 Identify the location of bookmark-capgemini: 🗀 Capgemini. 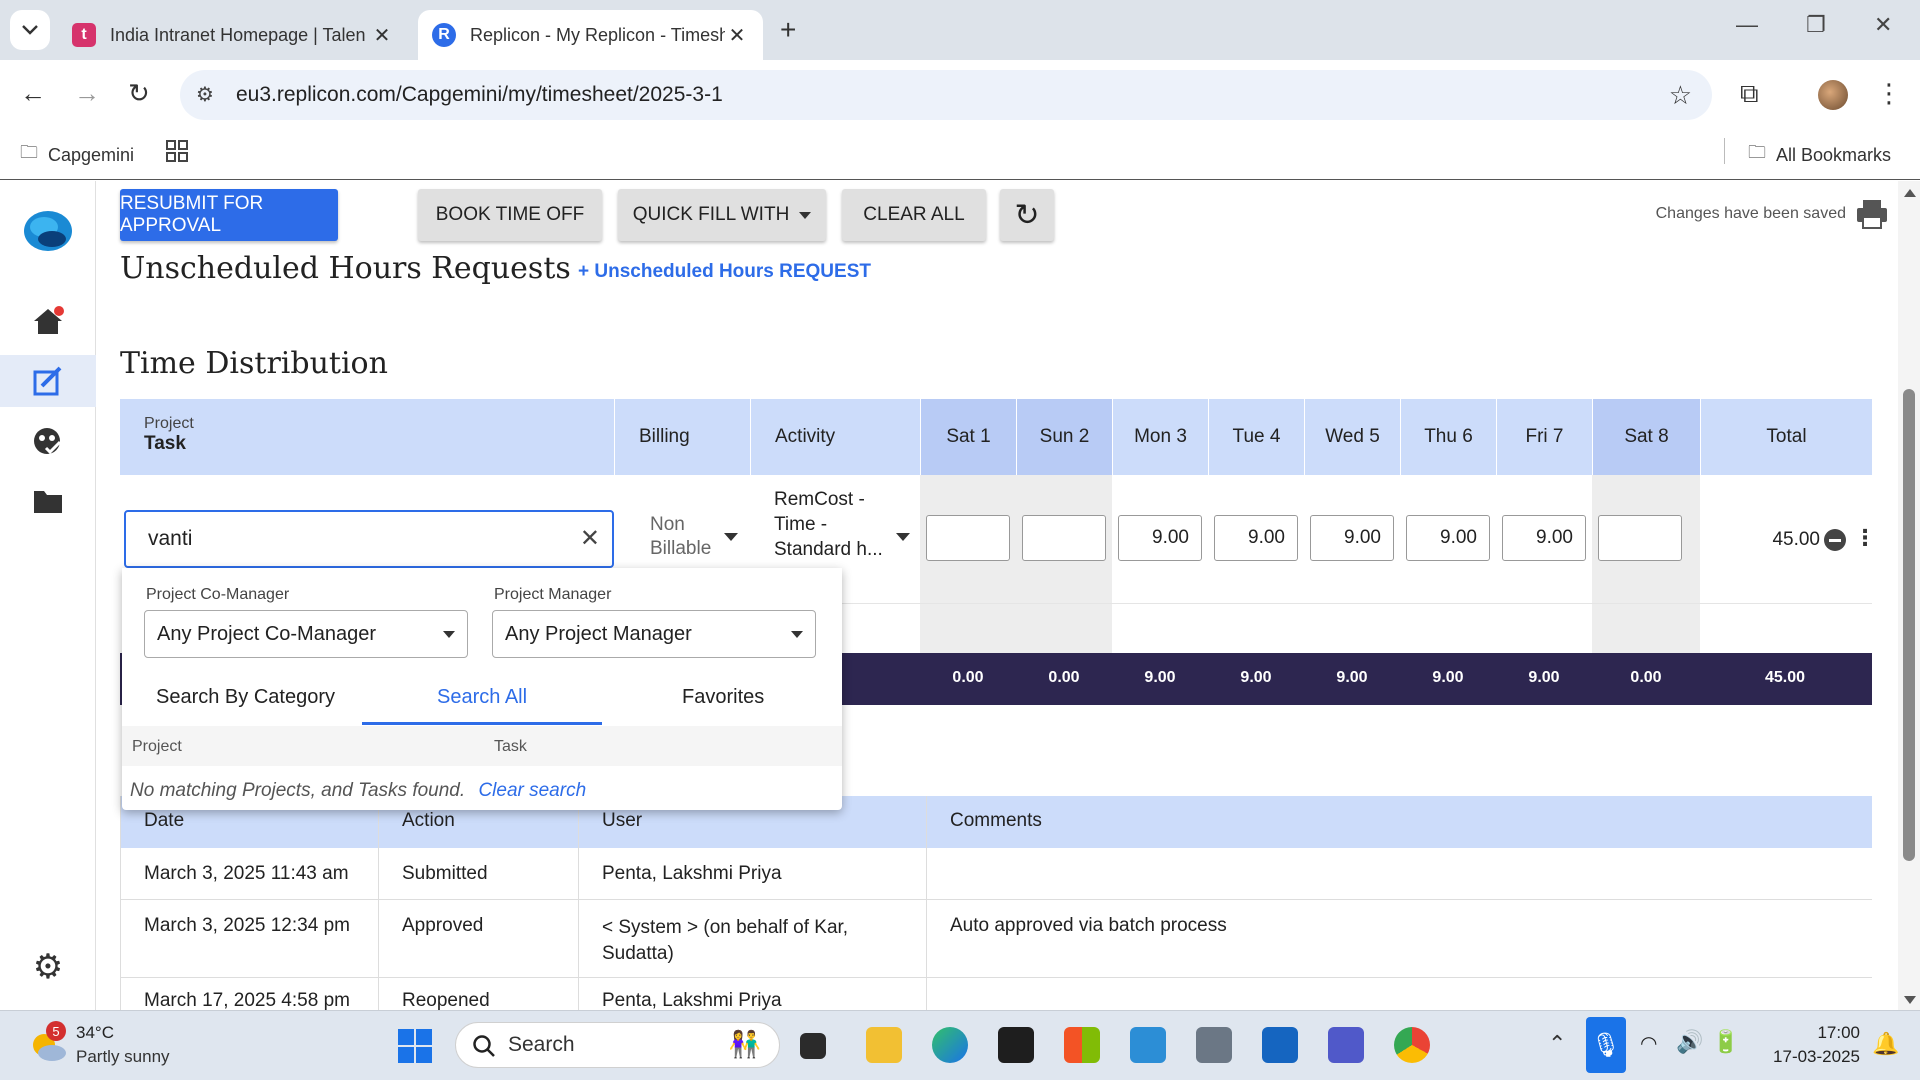
(77, 155).